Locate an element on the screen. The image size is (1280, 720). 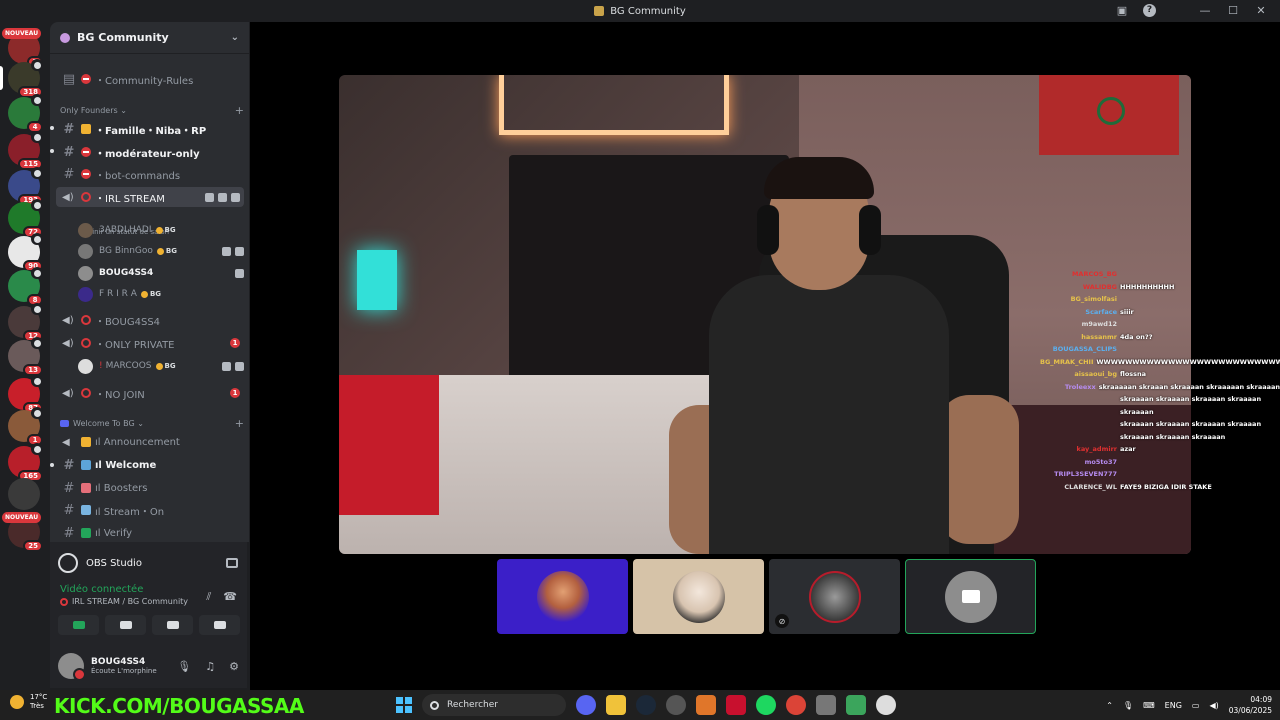
language-indicator: ENG is located at coordinates (1173, 705).